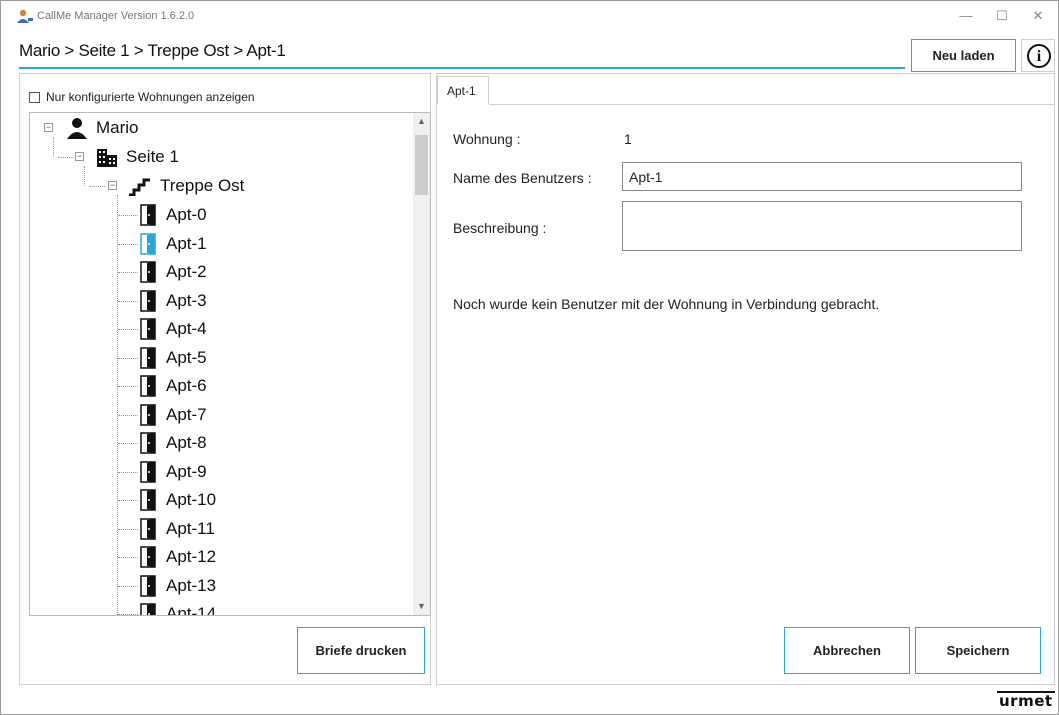  I want to click on tree-node-root: Mario, so click(102, 128).